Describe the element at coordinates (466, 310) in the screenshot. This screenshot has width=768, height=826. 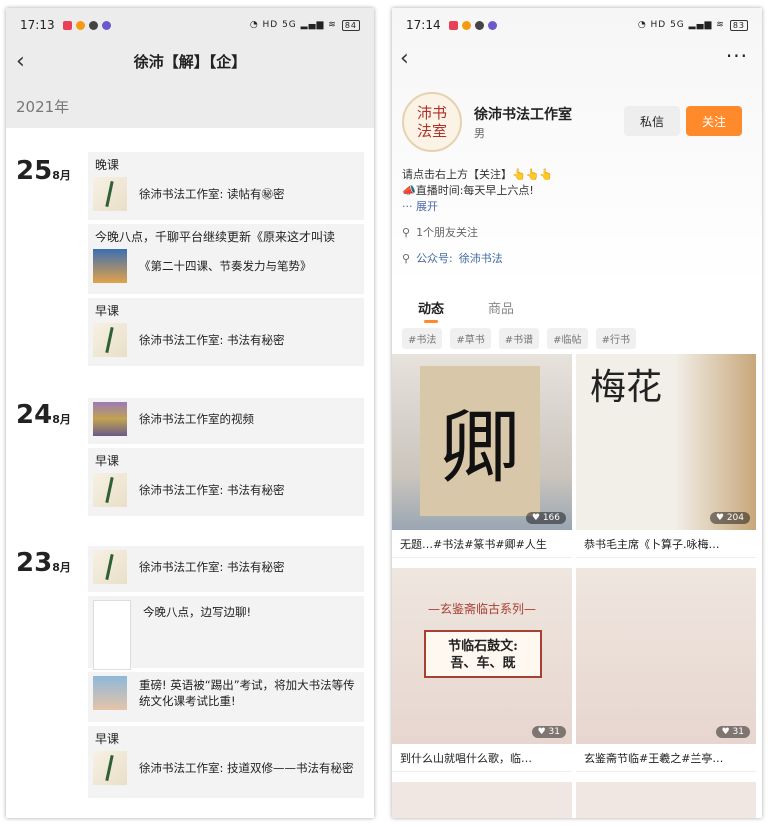
I see `tab-bar: 动态 商品` at that location.